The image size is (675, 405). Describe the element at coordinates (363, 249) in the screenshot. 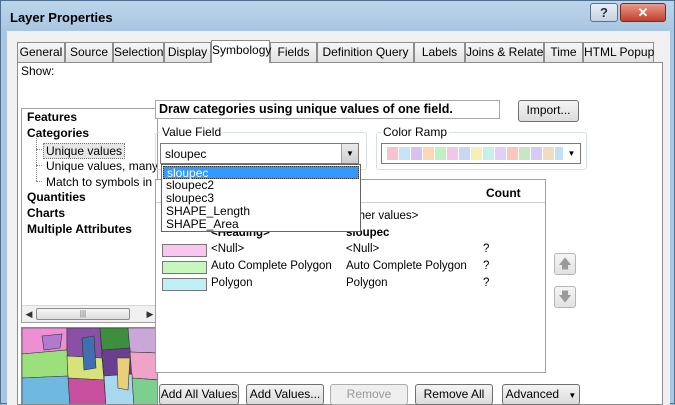

I see `row-label: <Null>` at that location.